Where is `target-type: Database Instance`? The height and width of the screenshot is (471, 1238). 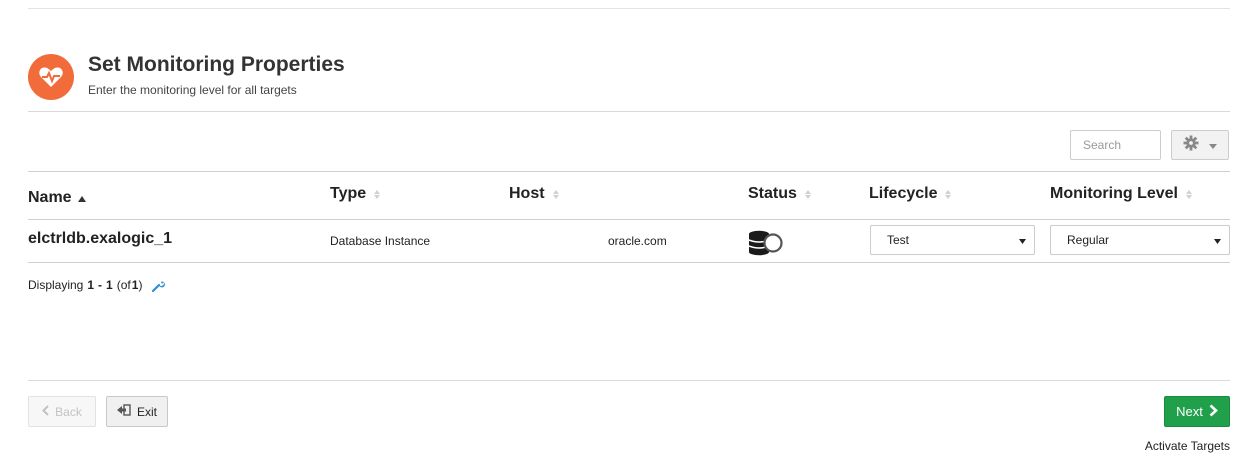 target-type: Database Instance is located at coordinates (380, 241).